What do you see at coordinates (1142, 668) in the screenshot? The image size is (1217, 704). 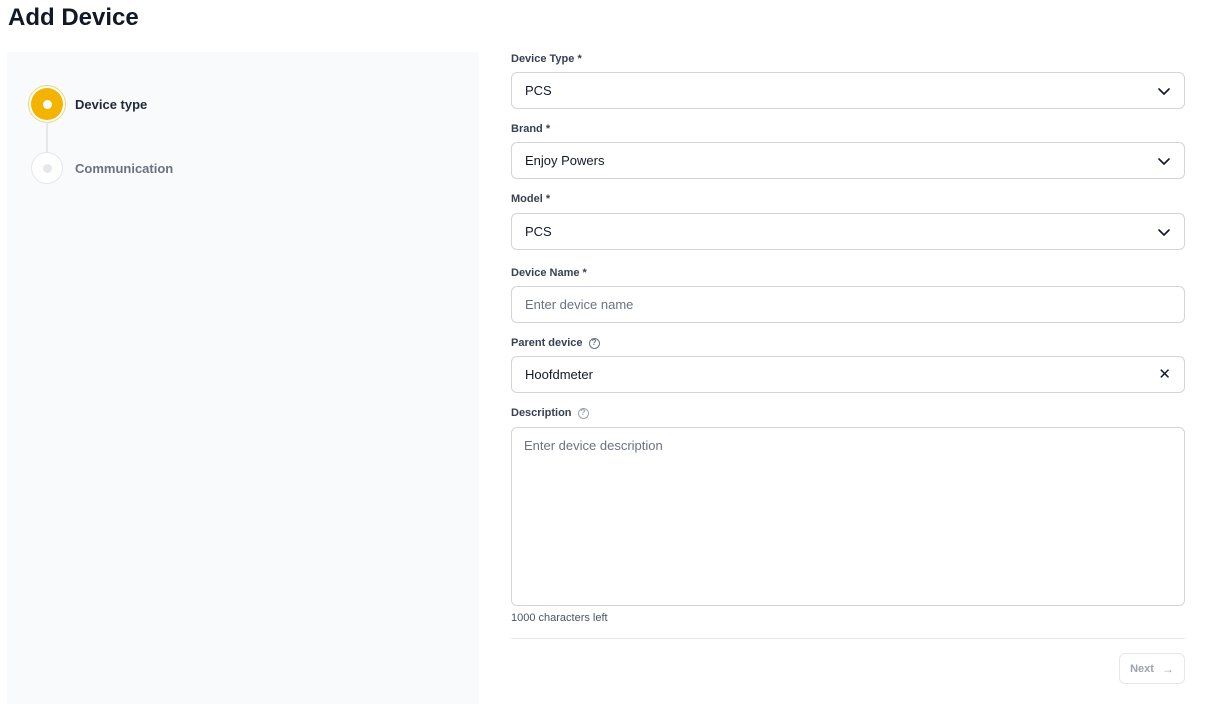 I see `next-button-label: Next` at bounding box center [1142, 668].